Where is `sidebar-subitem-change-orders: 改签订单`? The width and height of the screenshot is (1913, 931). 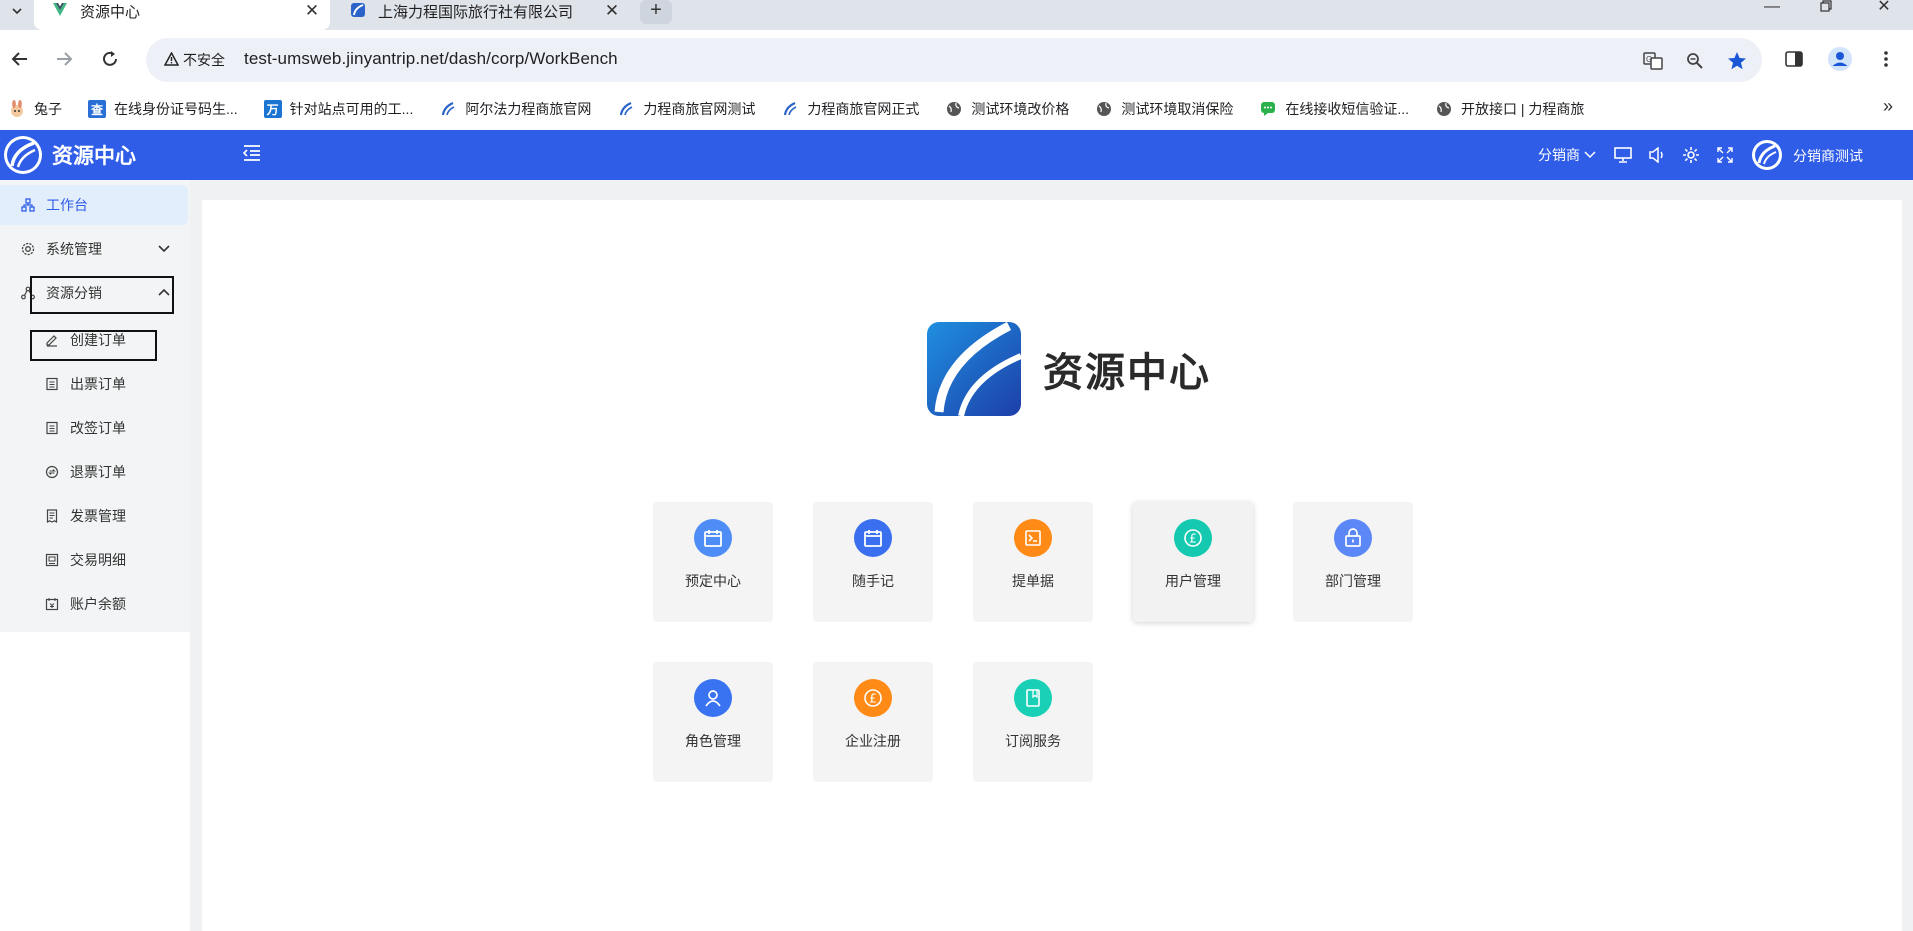
sidebar-subitem-change-orders: 改签订单 is located at coordinates (95, 428).